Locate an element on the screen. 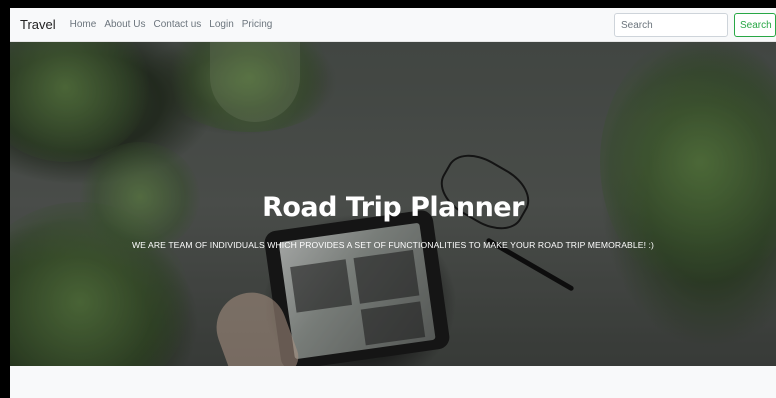 This screenshot has width=776, height=398. nav-link-about-us: About Us is located at coordinates (124, 24).